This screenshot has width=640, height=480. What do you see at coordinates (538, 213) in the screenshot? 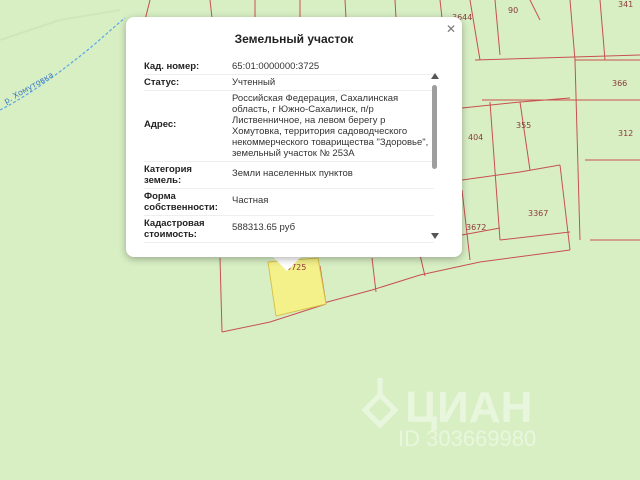
I see `parcel-label-3367: 3367` at bounding box center [538, 213].